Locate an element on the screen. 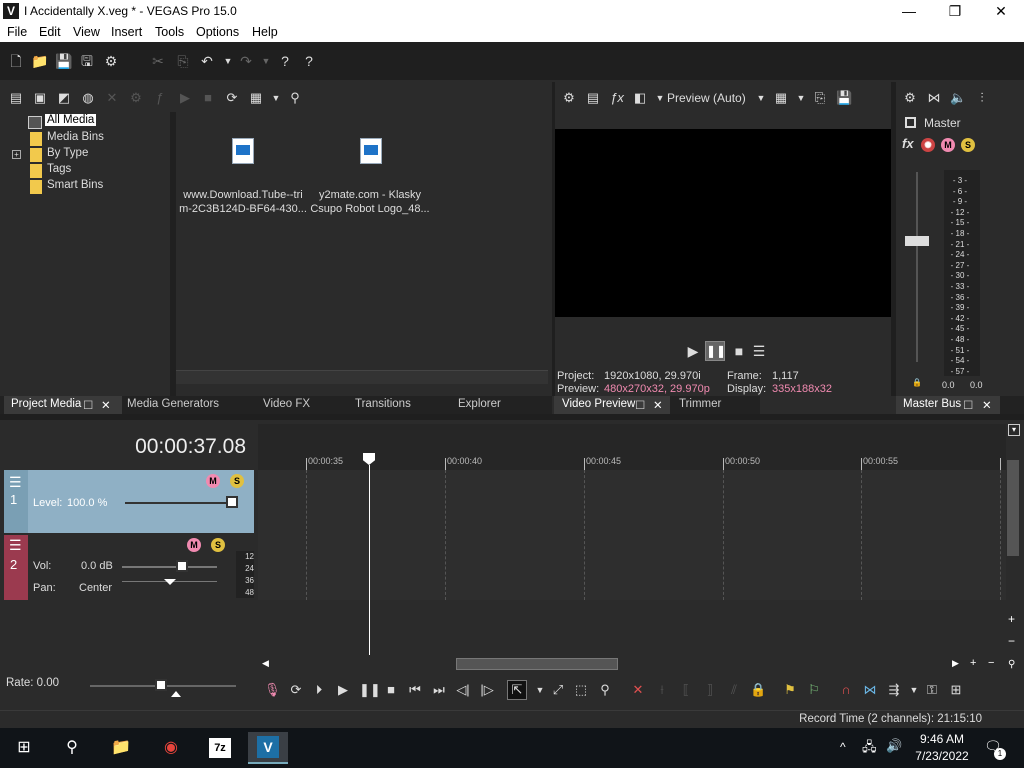  show-hidden-icons: ^ is located at coordinates (843, 747).